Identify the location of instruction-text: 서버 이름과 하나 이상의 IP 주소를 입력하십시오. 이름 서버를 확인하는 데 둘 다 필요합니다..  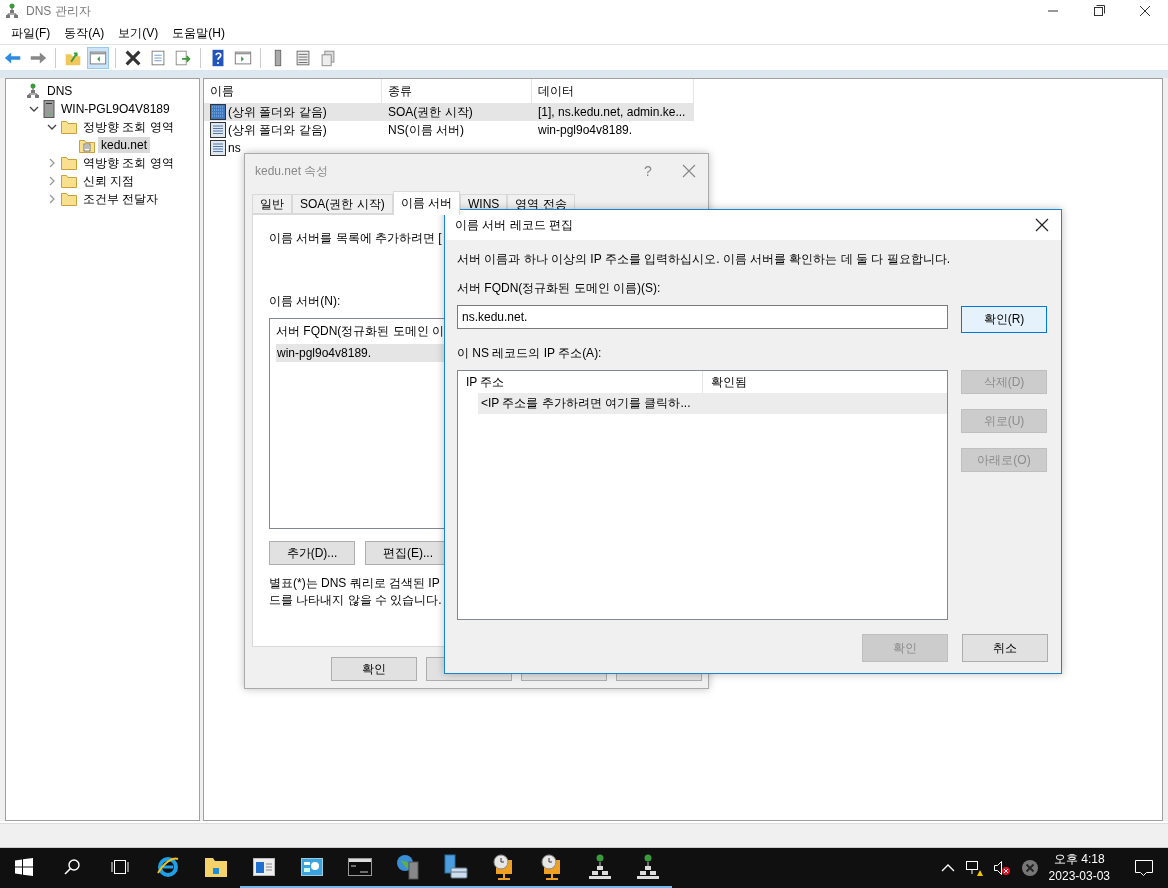
(704, 259).